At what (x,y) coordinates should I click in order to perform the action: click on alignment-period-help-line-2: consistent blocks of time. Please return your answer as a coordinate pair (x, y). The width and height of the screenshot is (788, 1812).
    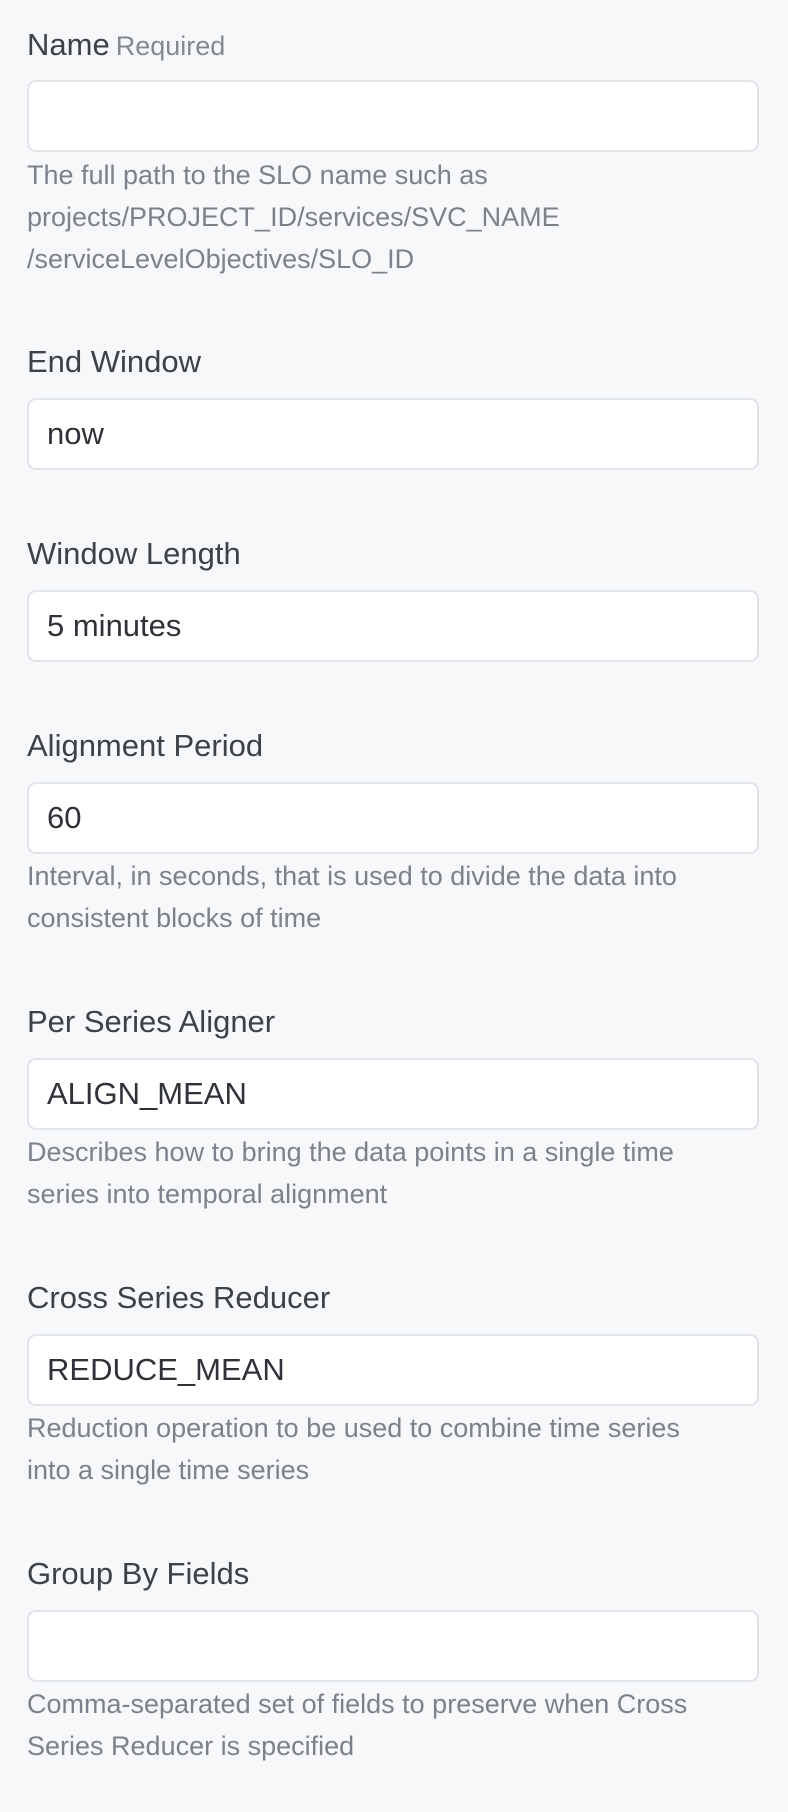
    Looking at the image, I should click on (174, 918).